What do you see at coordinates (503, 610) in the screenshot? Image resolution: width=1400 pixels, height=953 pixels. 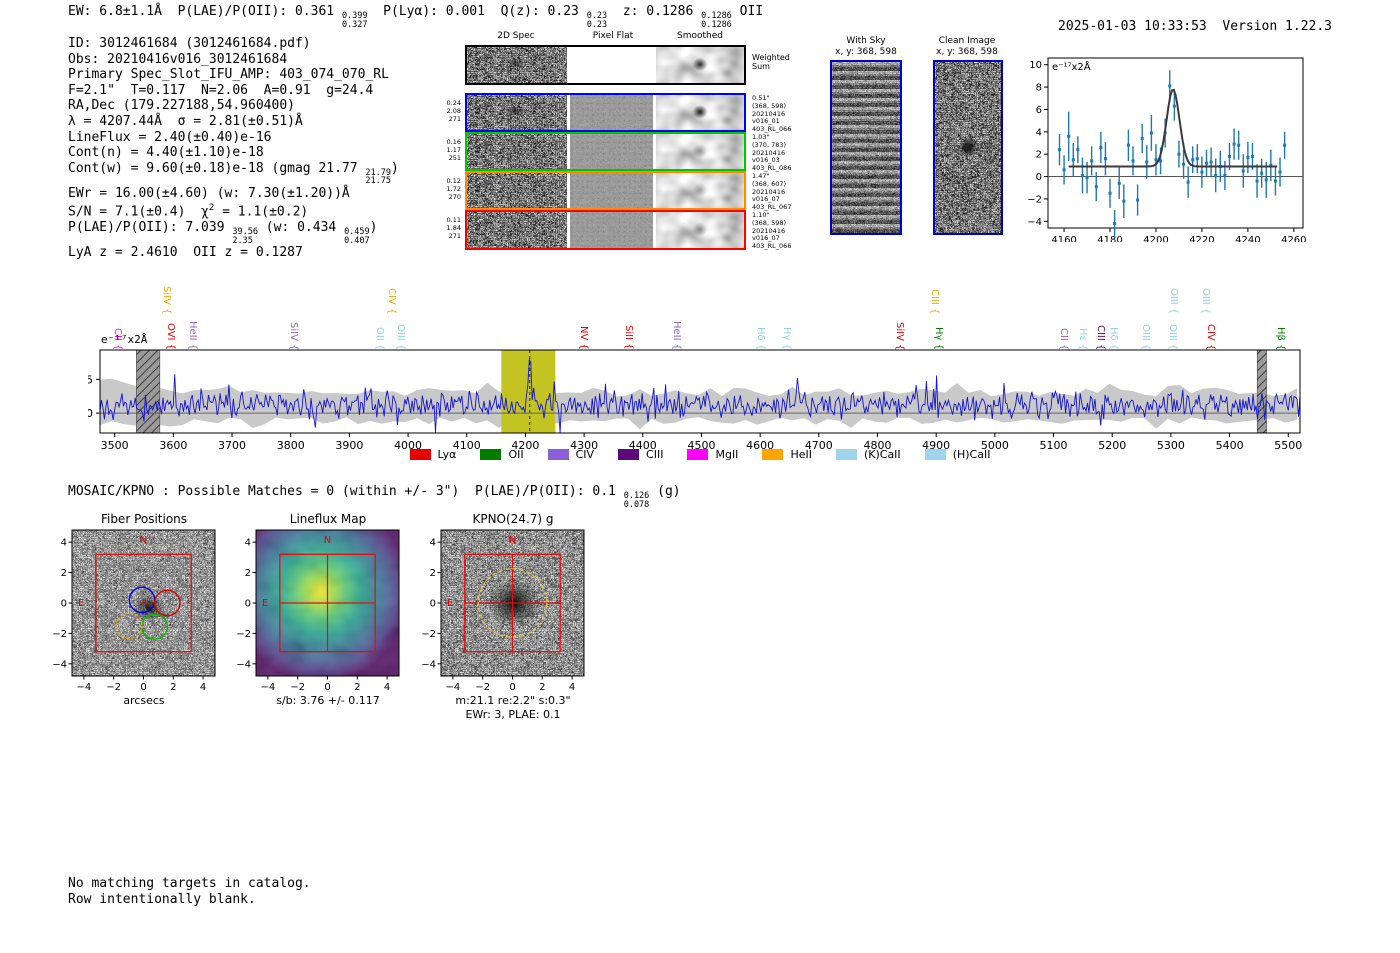 I see `kpno-image-panel: N E −4 −2 0 2 4 4 2 0 −2 −4` at bounding box center [503, 610].